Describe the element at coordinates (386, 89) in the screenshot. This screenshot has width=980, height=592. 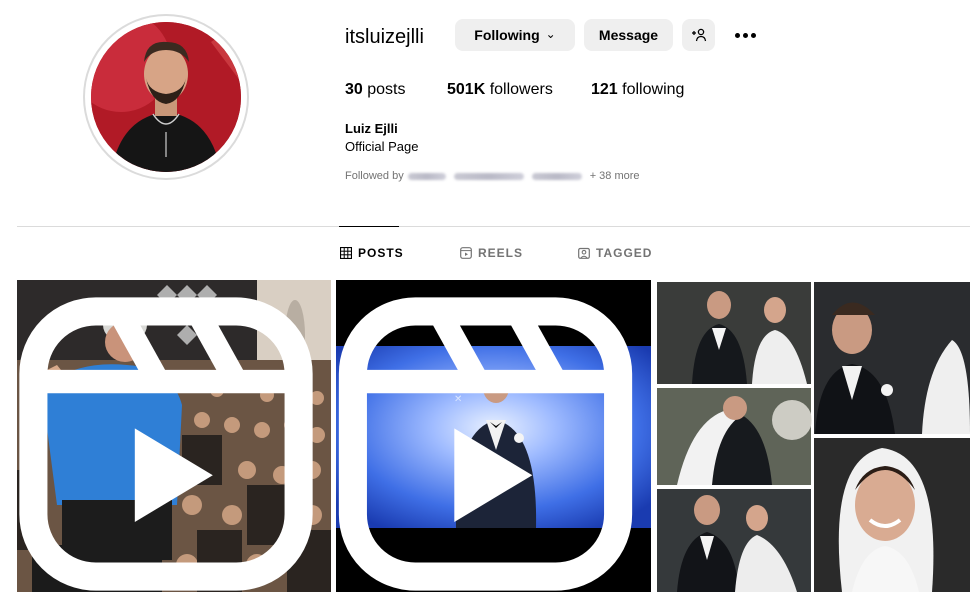
I see `posts-label: posts` at that location.